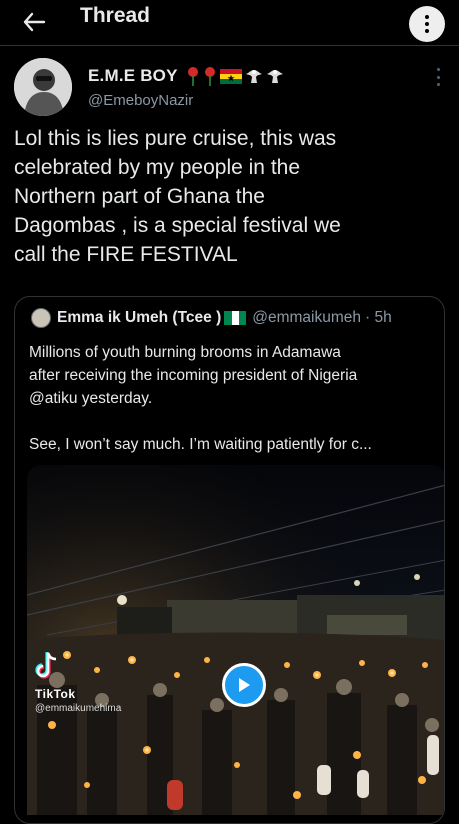  I want to click on play-icon, so click(244, 685).